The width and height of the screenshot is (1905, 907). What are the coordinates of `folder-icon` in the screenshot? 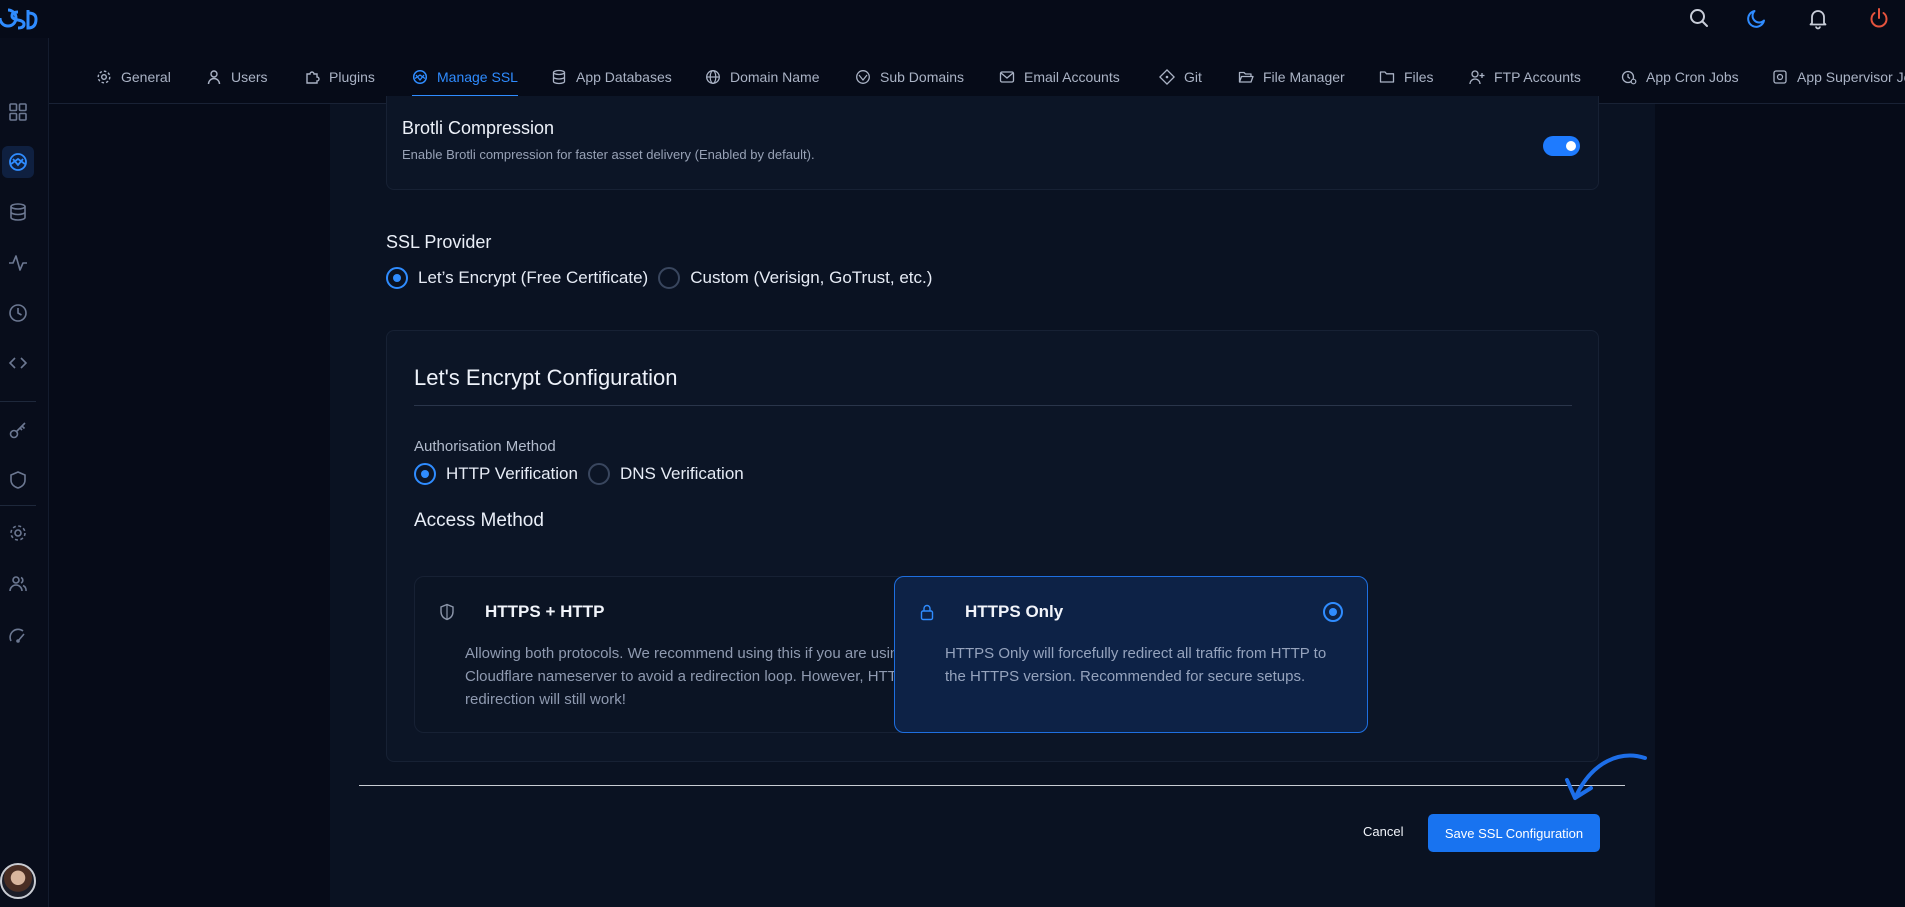 It's located at (1387, 77).